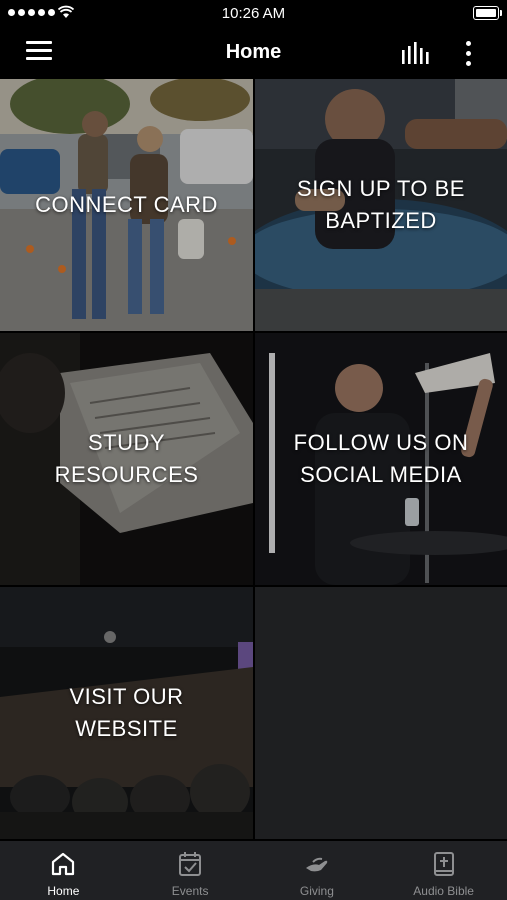 The image size is (507, 900). I want to click on tile-baptized: SIGN UP TO BE BAPTIZED, so click(381, 205).